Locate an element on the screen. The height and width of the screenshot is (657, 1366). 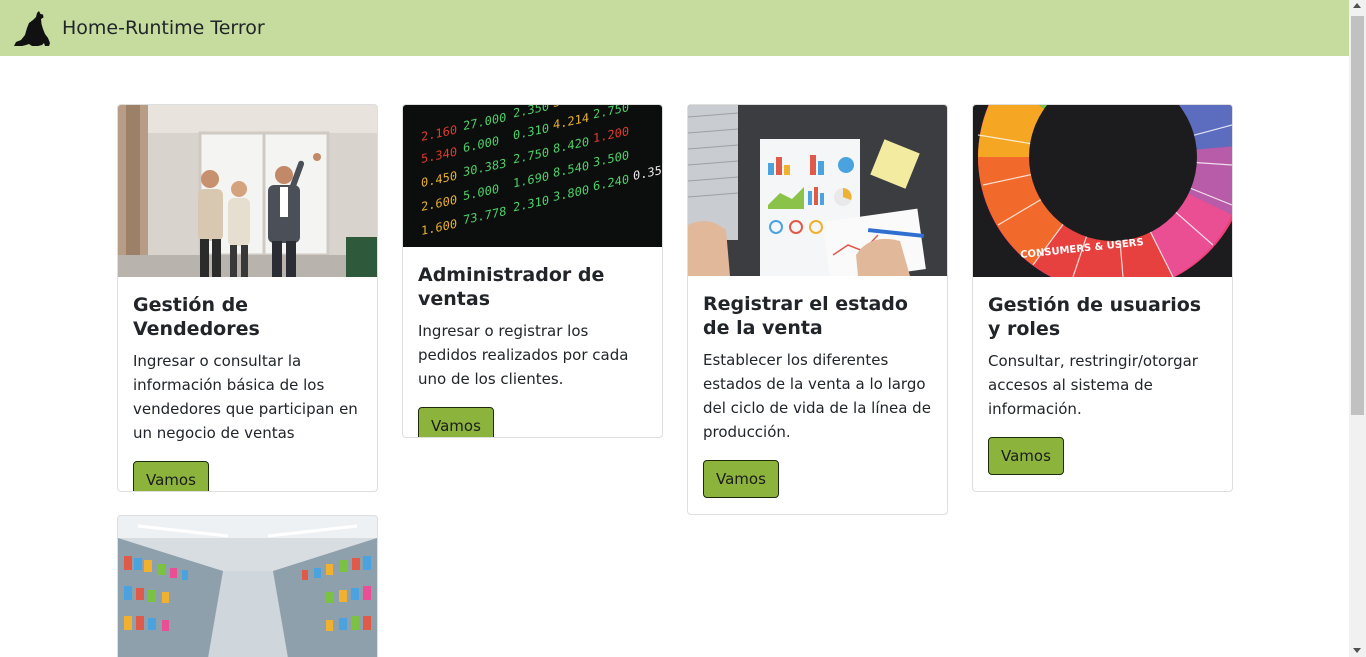
navbar: Home-Runtime Terror is located at coordinates (674, 28).